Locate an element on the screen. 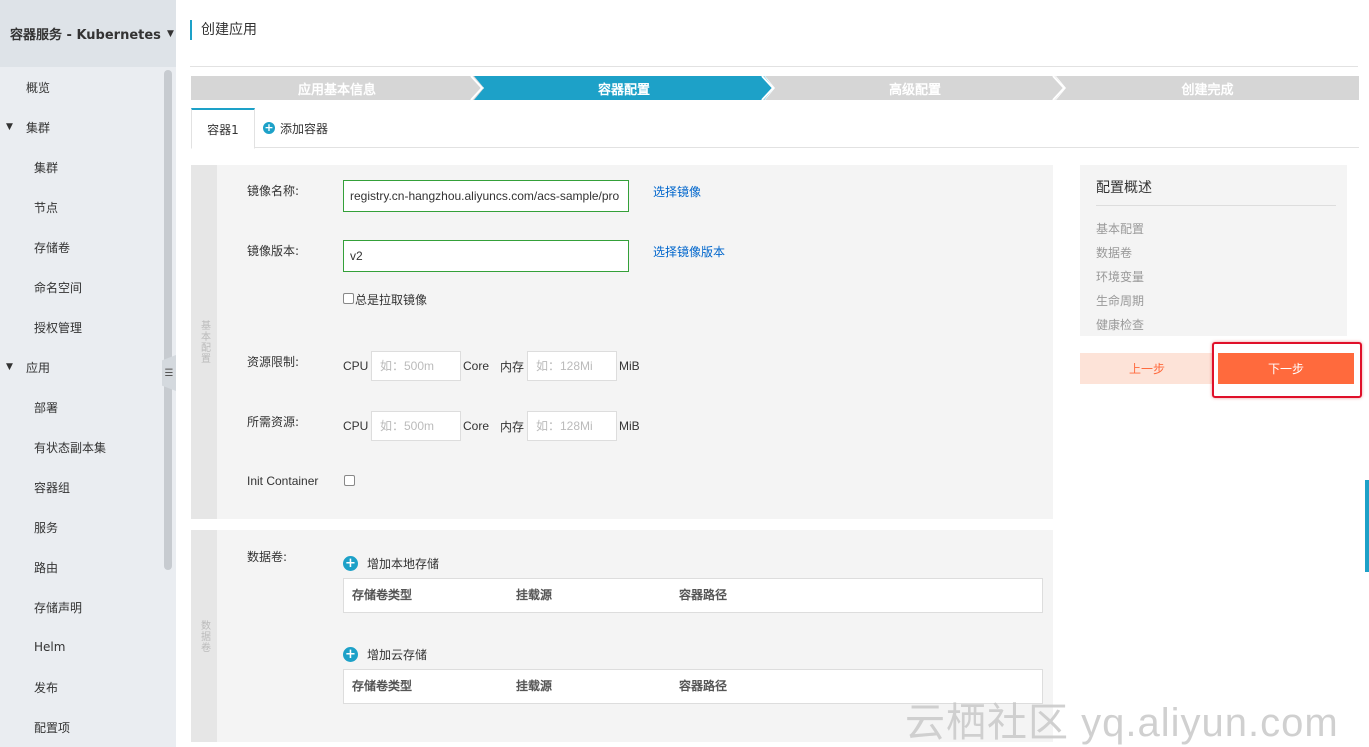  request-memory-input: 如：128Mi is located at coordinates (572, 426).